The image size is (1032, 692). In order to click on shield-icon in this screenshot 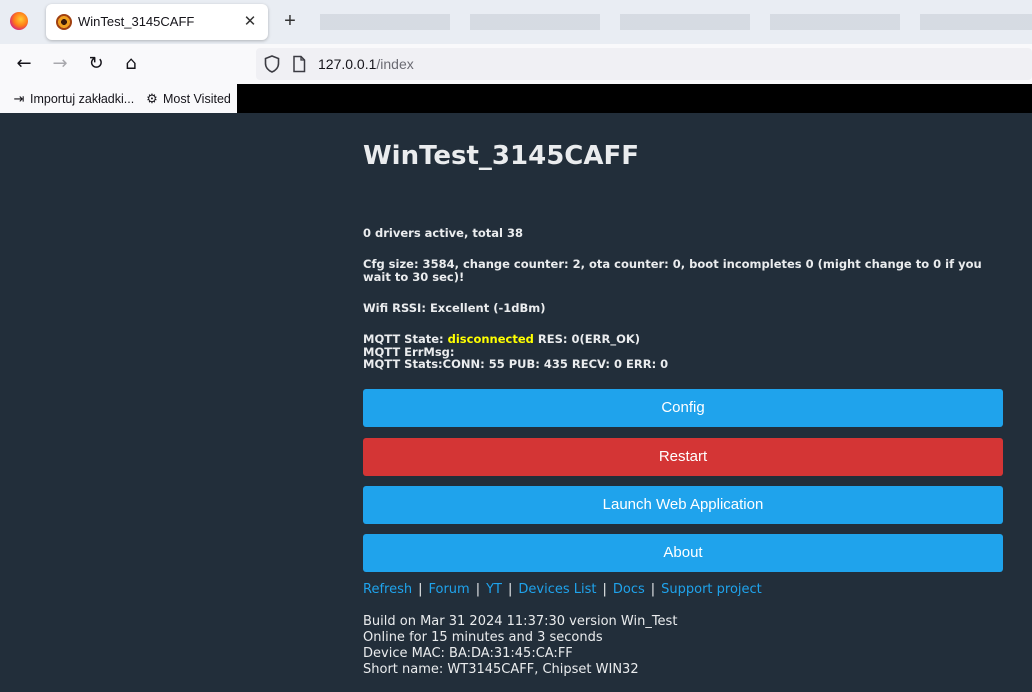, I will do `click(272, 64)`.